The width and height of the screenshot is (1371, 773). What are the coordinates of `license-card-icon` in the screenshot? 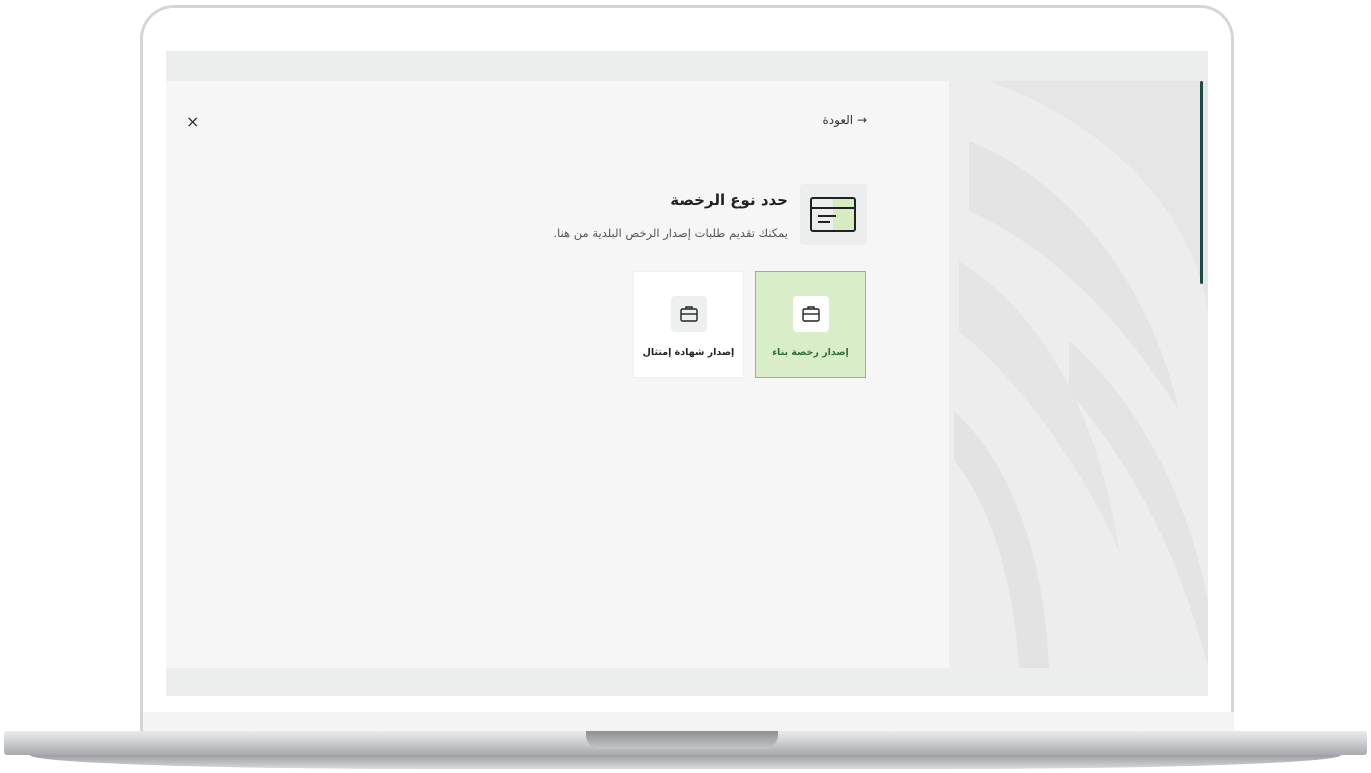 It's located at (833, 214).